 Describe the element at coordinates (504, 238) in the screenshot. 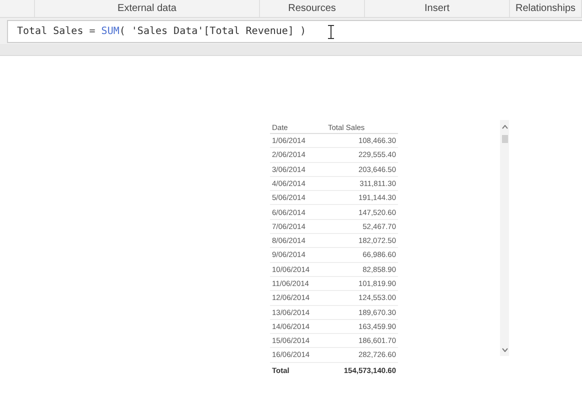

I see `scrollbar` at that location.